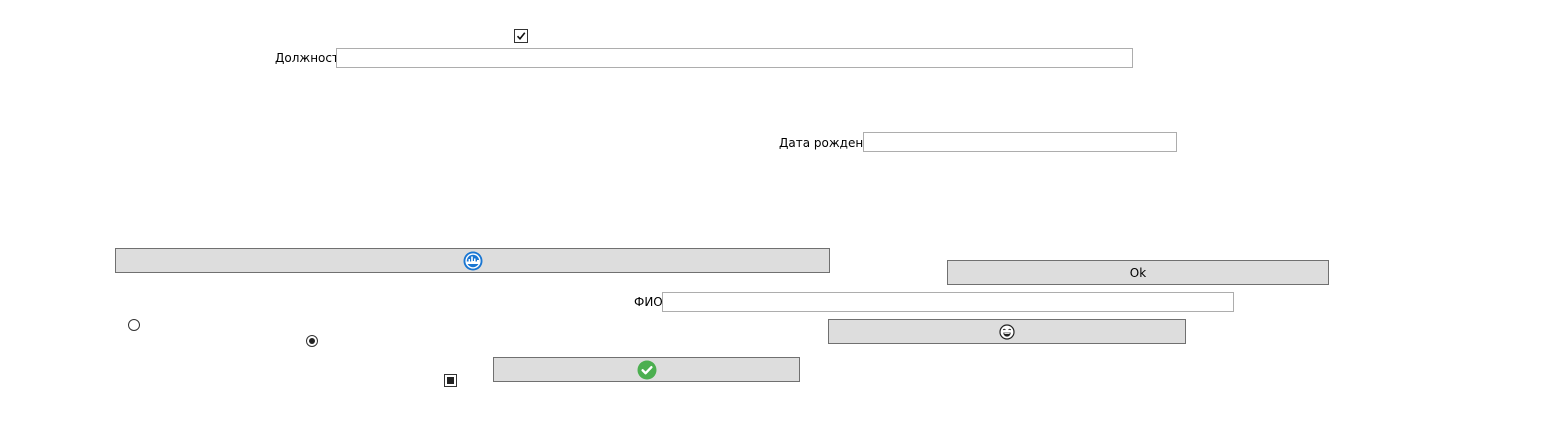  Describe the element at coordinates (648, 302) in the screenshot. I see `fio-label: ФИО` at that location.